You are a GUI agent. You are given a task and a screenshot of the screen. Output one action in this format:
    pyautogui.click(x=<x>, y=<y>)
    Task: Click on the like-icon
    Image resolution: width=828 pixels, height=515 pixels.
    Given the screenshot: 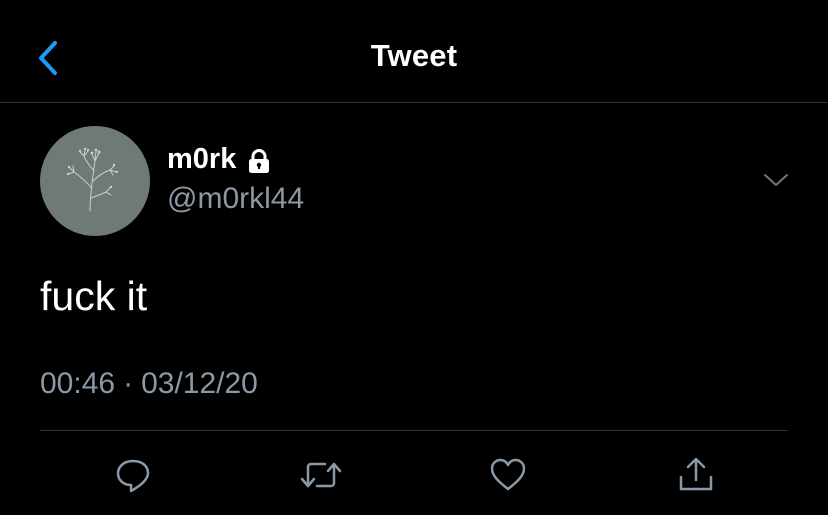 What is the action you would take?
    pyautogui.click(x=508, y=474)
    